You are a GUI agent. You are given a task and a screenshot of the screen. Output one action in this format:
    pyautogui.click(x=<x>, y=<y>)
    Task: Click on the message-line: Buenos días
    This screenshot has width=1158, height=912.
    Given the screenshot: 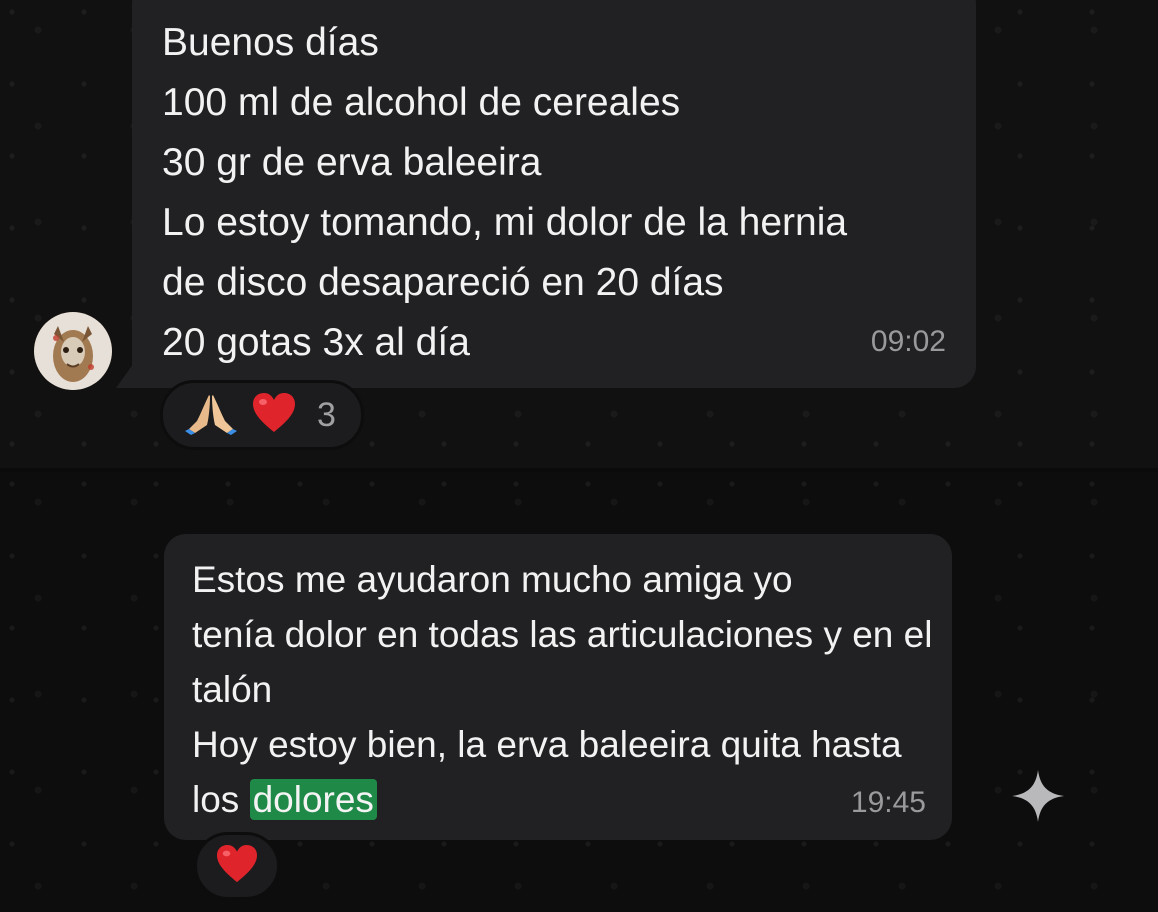 What is the action you would take?
    pyautogui.click(x=270, y=42)
    